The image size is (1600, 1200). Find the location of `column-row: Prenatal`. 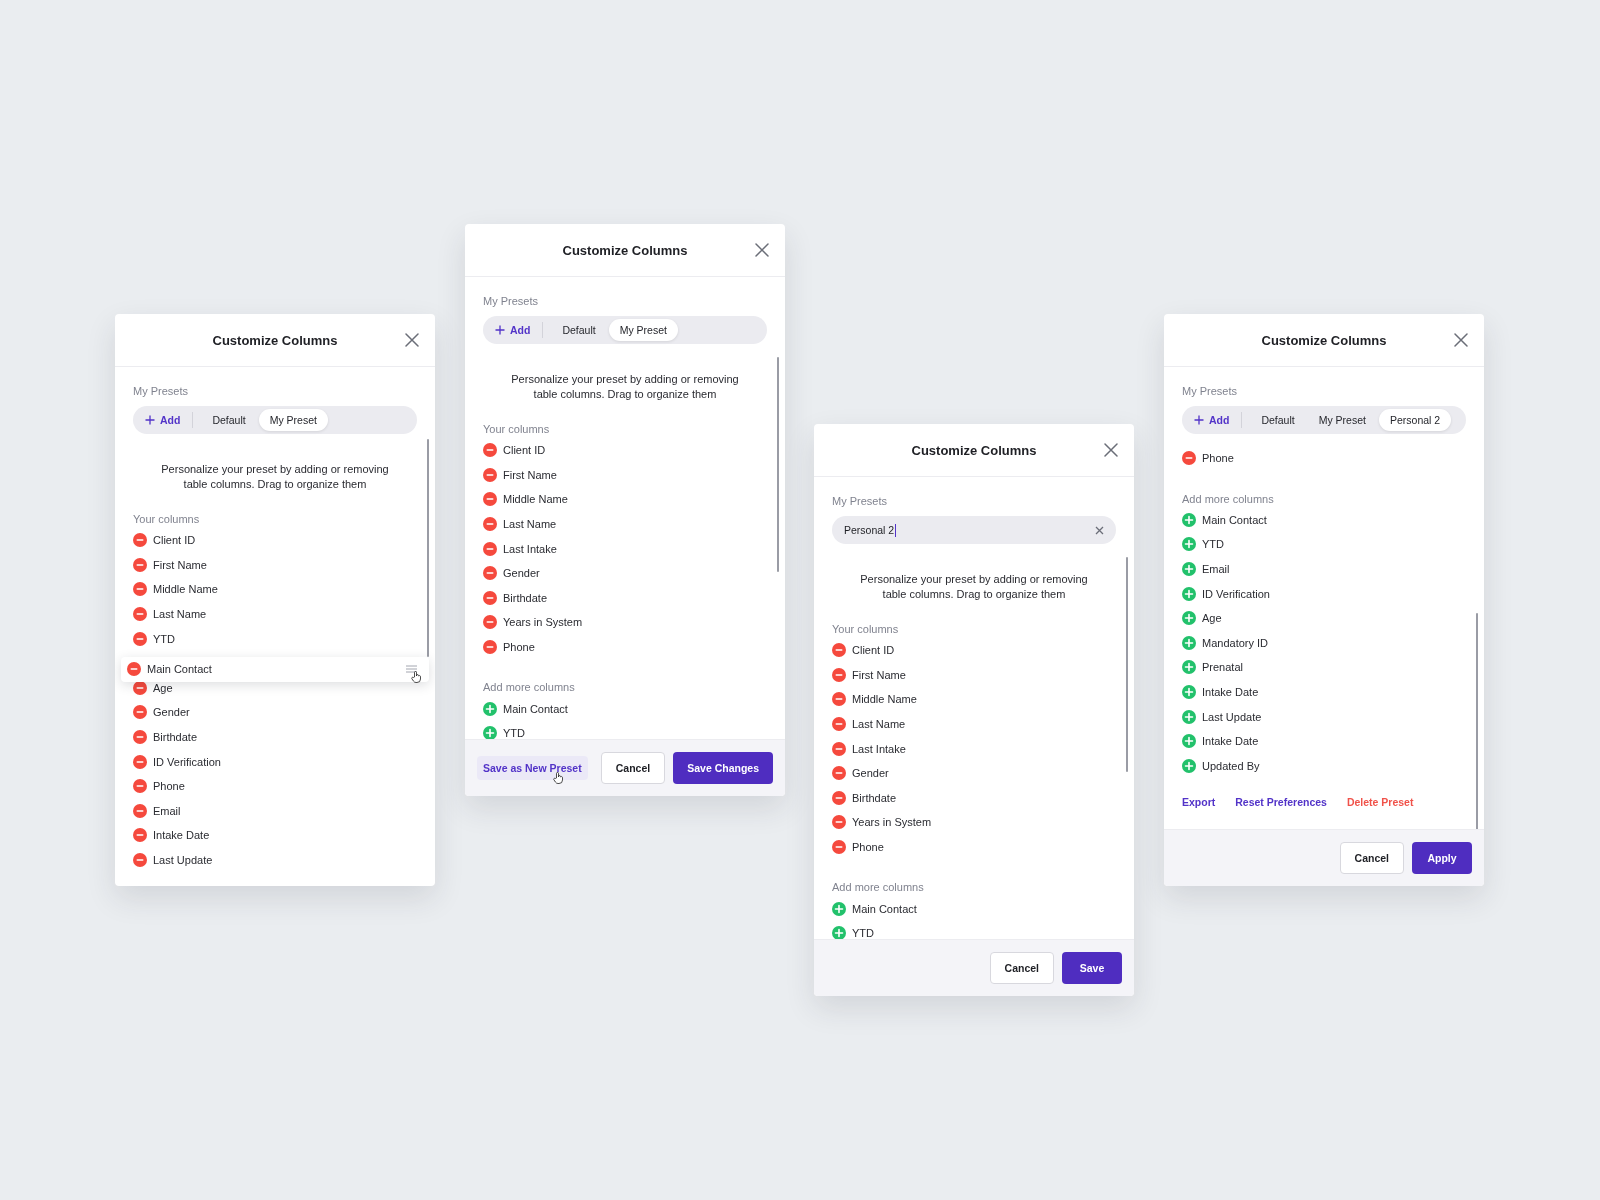

column-row: Prenatal is located at coordinates (1324, 667).